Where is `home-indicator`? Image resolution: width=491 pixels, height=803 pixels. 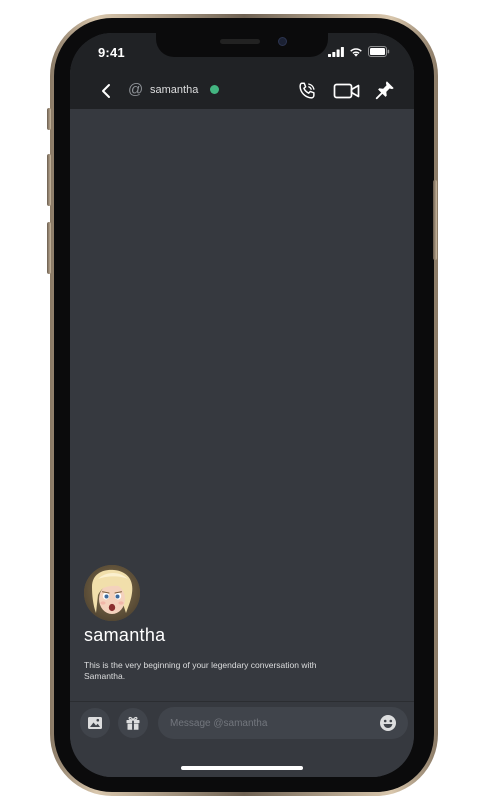 home-indicator is located at coordinates (242, 768).